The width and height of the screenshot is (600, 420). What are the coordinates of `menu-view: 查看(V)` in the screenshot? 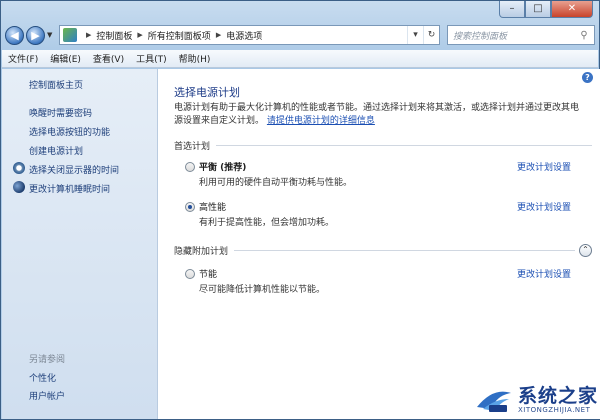 It's located at (108, 58).